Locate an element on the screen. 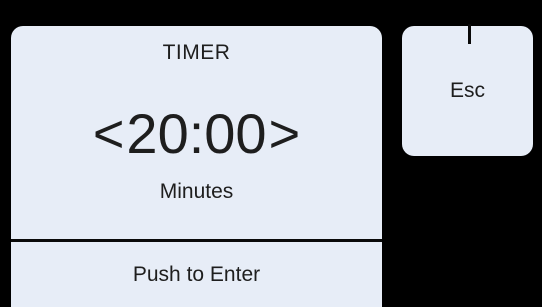 Image resolution: width=542 pixels, height=307 pixels. decrease-time-button: < is located at coordinates (109, 134).